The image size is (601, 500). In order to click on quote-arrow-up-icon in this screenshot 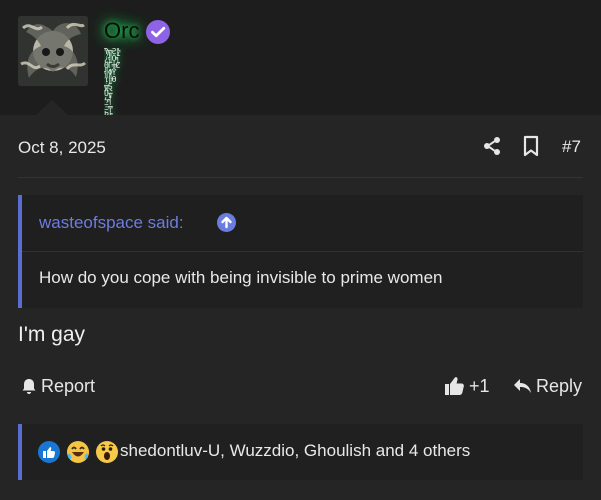, I will do `click(226, 222)`.